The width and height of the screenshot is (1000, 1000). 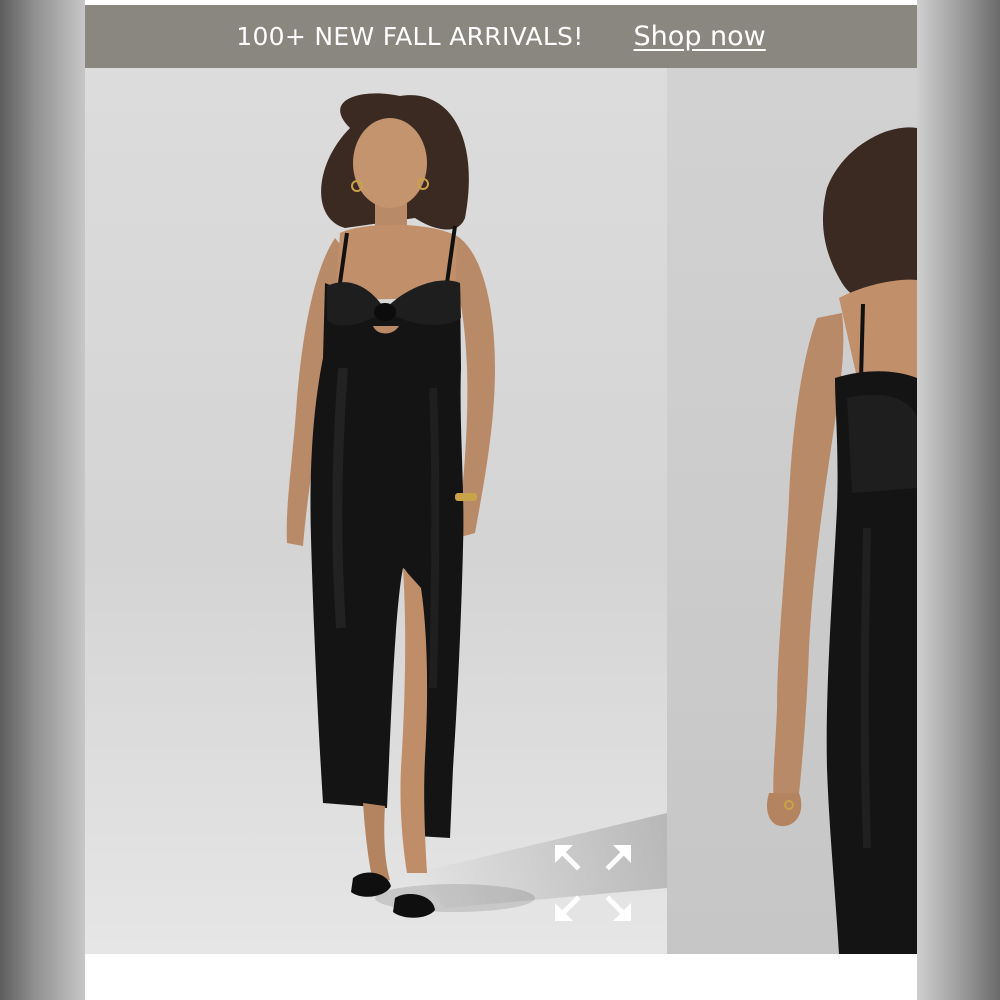 I want to click on backdrop-left-blur, so click(x=42, y=500).